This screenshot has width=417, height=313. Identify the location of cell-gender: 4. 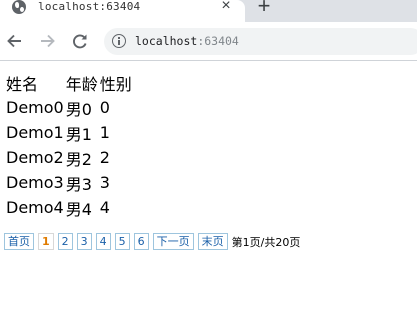
(104, 207).